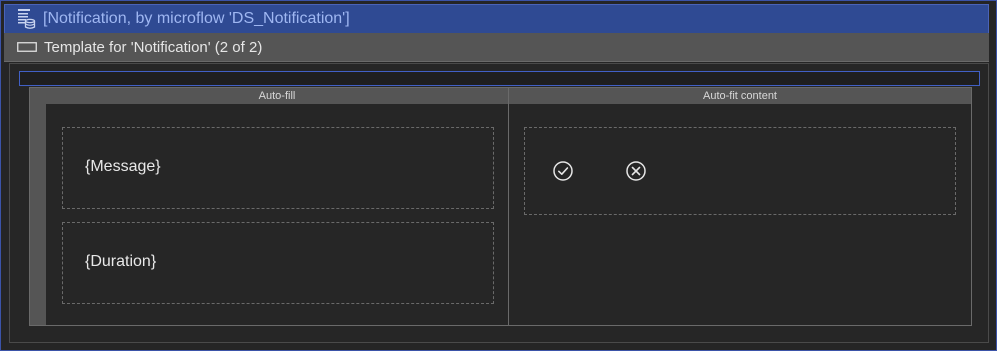 The height and width of the screenshot is (351, 997). Describe the element at coordinates (636, 171) in the screenshot. I see `close-circle-icon` at that location.